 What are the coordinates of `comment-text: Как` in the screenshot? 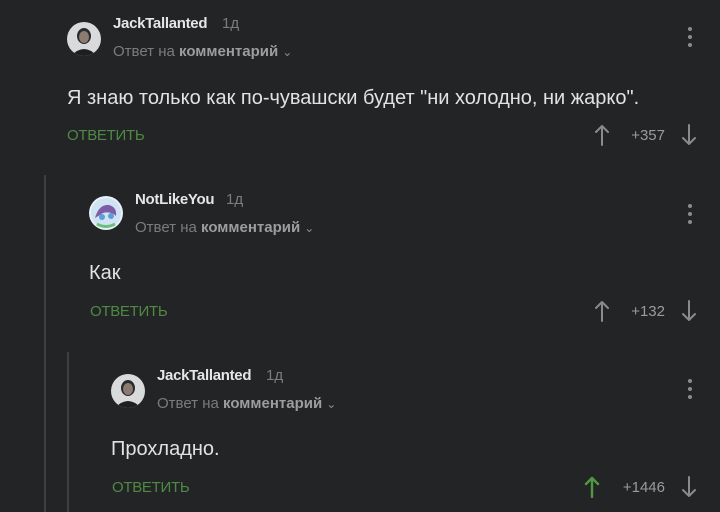 It's located at (105, 273).